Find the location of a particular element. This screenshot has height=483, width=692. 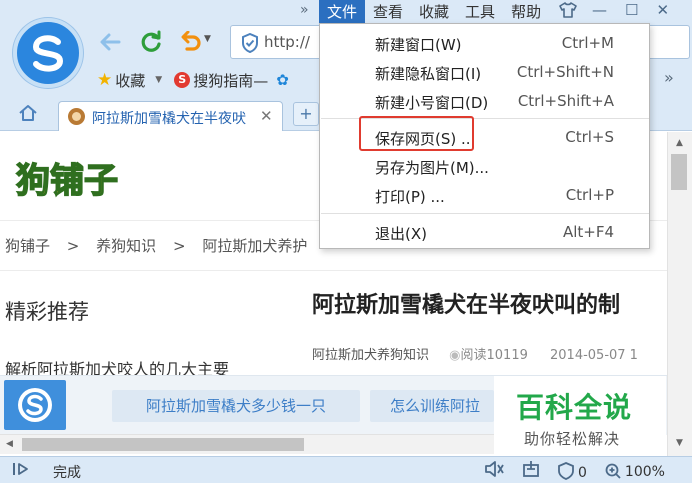

vertical-scrollbar: ▲ ▼ is located at coordinates (679, 294).